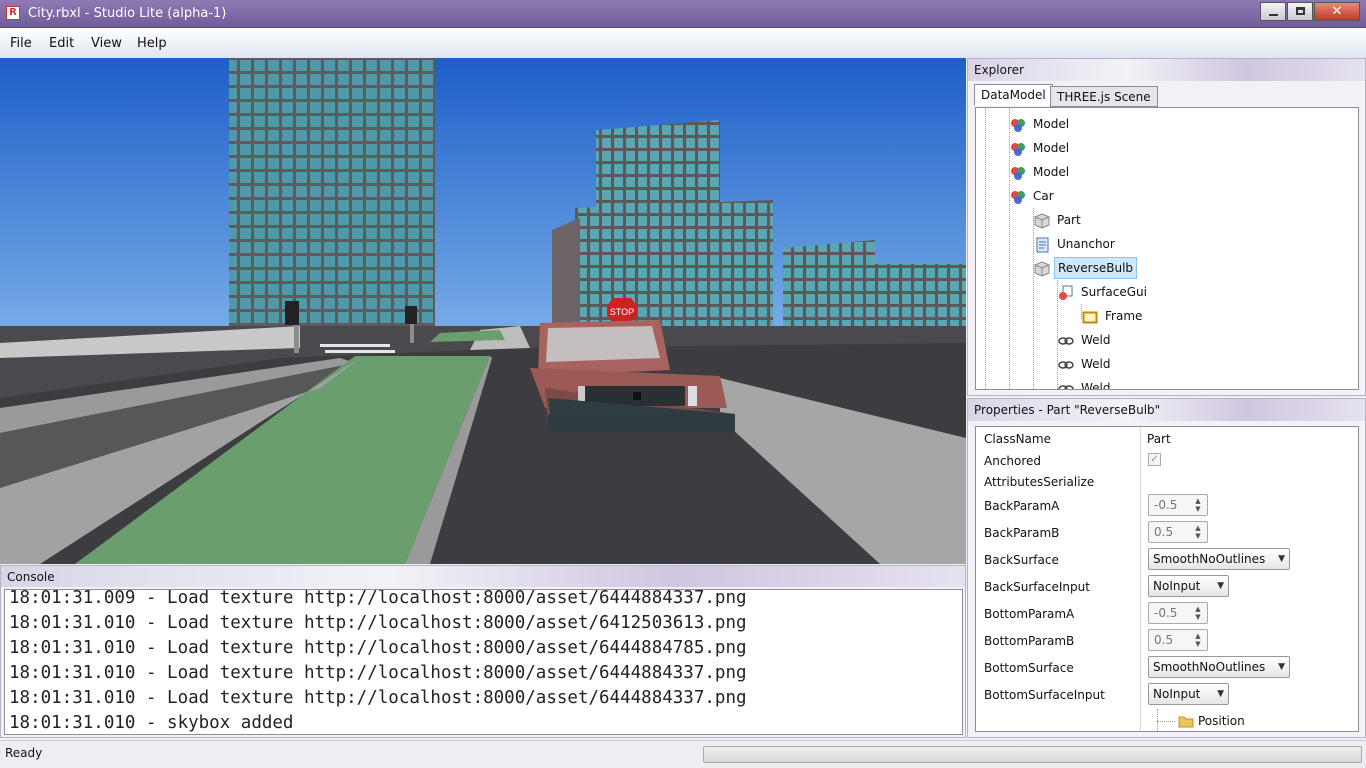 The image size is (1366, 768). Describe the element at coordinates (1219, 667) in the screenshot. I see `bottomsurface-dropdown: SmoothNoOutlines ▼` at that location.